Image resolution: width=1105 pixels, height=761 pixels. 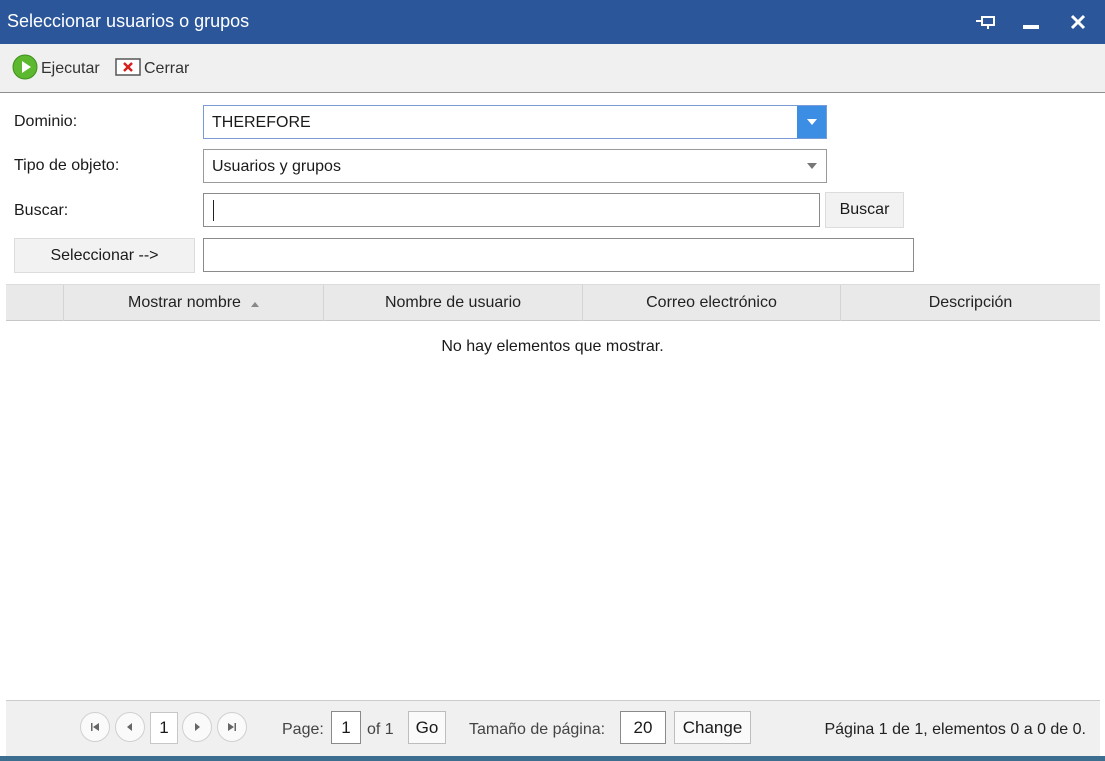 What do you see at coordinates (515, 166) in the screenshot?
I see `object-type-select: Usuarios y grupos` at bounding box center [515, 166].